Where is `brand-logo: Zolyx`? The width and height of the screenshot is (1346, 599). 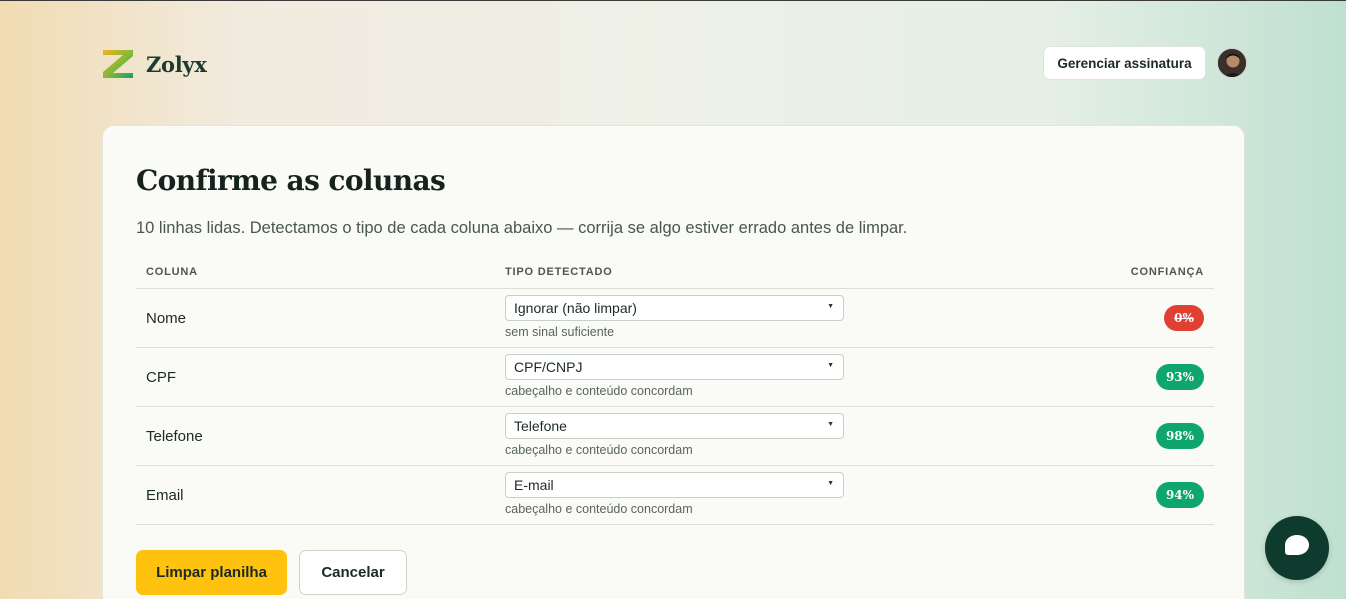
brand-logo: Zolyx is located at coordinates (153, 64).